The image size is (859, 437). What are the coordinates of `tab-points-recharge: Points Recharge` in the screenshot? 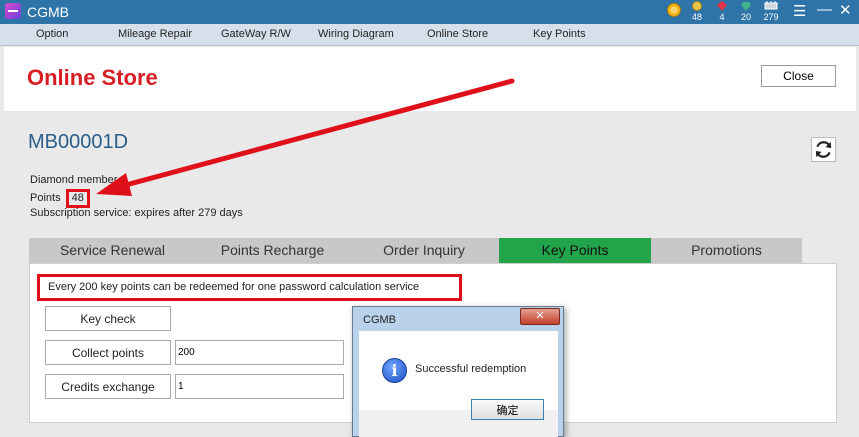 It's located at (272, 250).